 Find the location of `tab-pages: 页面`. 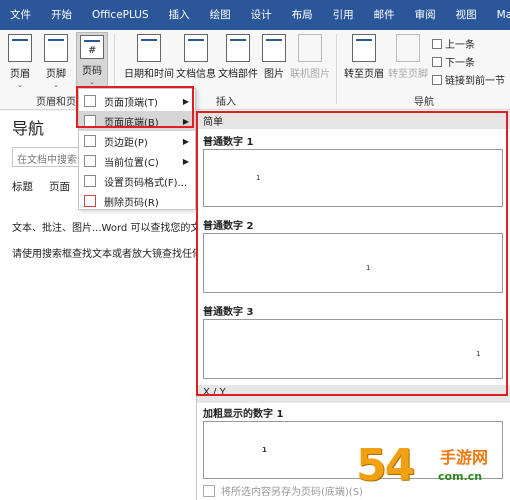

tab-pages: 页面 is located at coordinates (59, 186).